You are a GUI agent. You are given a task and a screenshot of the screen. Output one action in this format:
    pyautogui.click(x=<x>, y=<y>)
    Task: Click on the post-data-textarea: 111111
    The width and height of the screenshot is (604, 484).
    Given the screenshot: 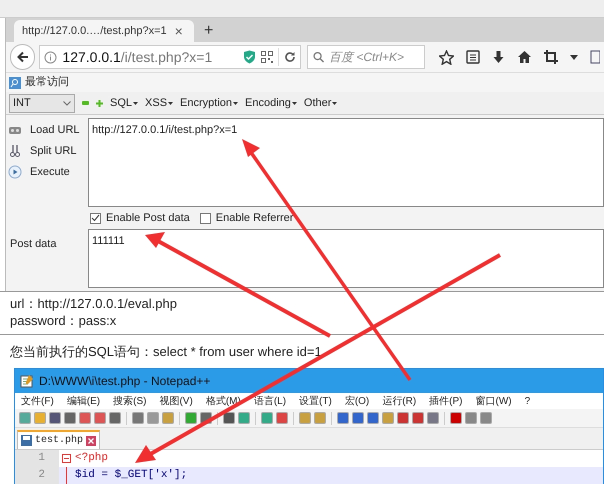 What is the action you would take?
    pyautogui.click(x=346, y=258)
    